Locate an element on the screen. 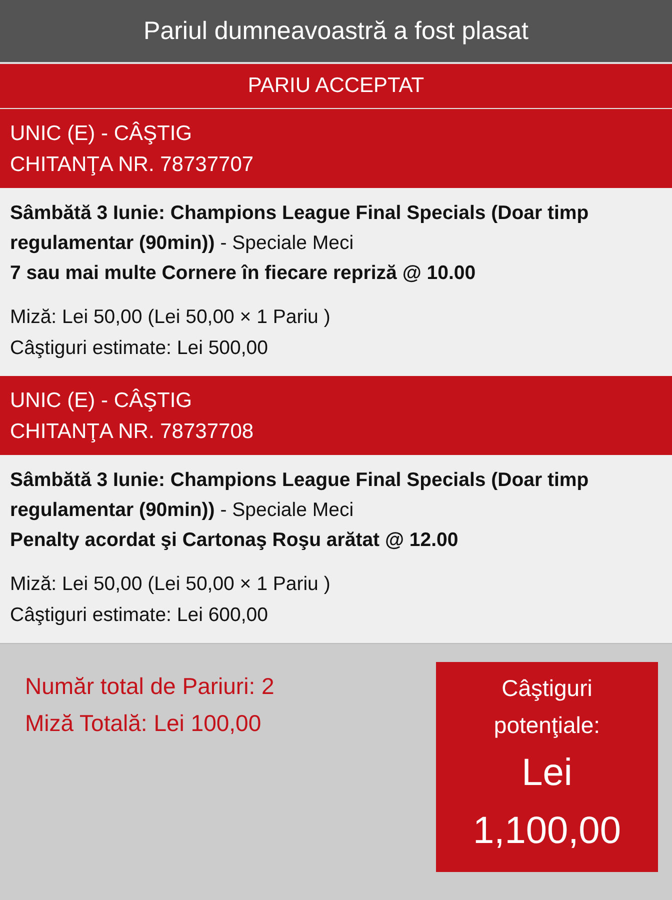 This screenshot has width=672, height=900. potential-currency: Lei is located at coordinates (547, 773).